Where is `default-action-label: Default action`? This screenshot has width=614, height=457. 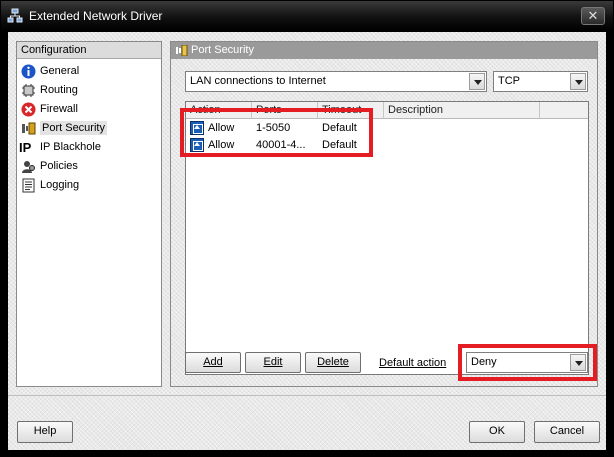 default-action-label: Default action is located at coordinates (413, 363).